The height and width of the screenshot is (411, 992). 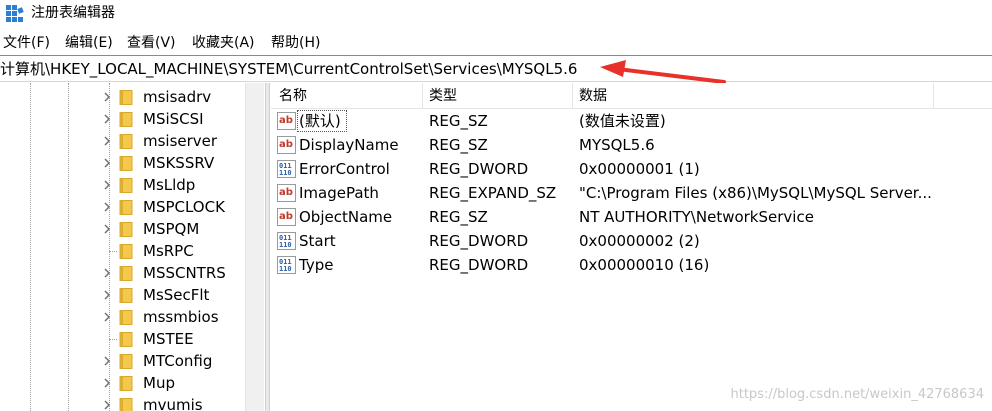 I want to click on value-row: ab (默认) REG_SZ (数值未设置), so click(x=631, y=121).